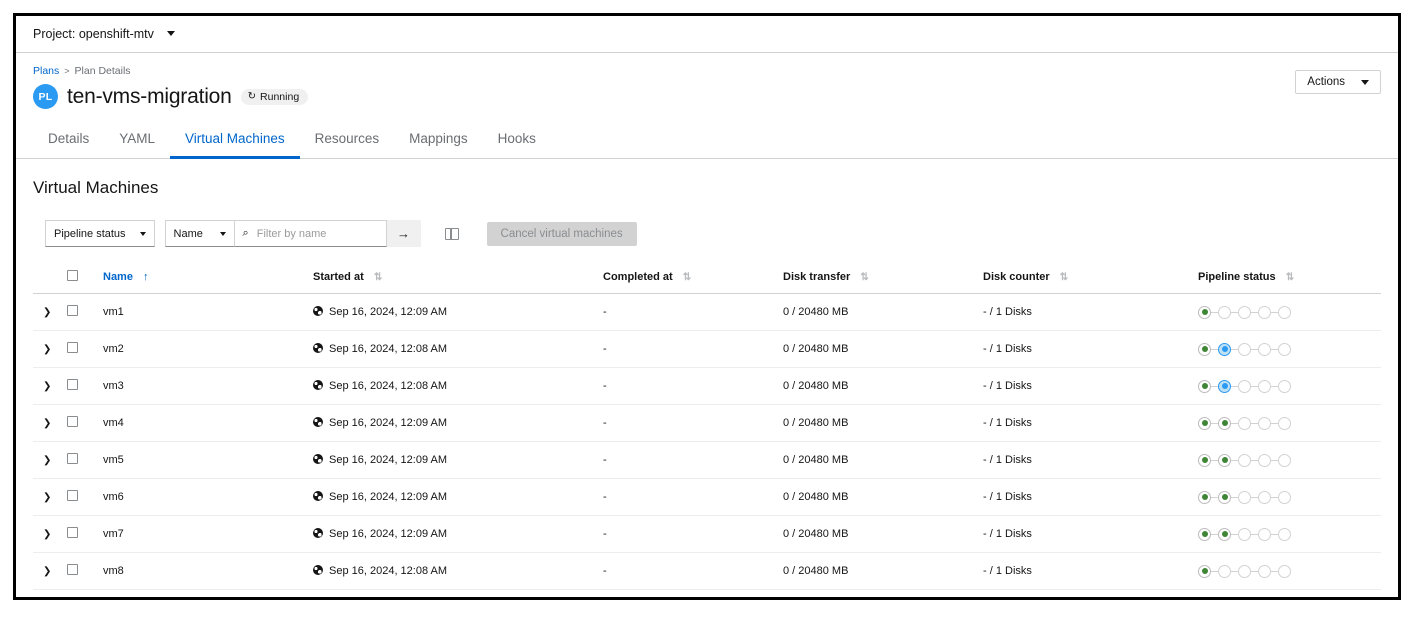 The height and width of the screenshot is (628, 1414). I want to click on select-all-checkbox, so click(72, 275).